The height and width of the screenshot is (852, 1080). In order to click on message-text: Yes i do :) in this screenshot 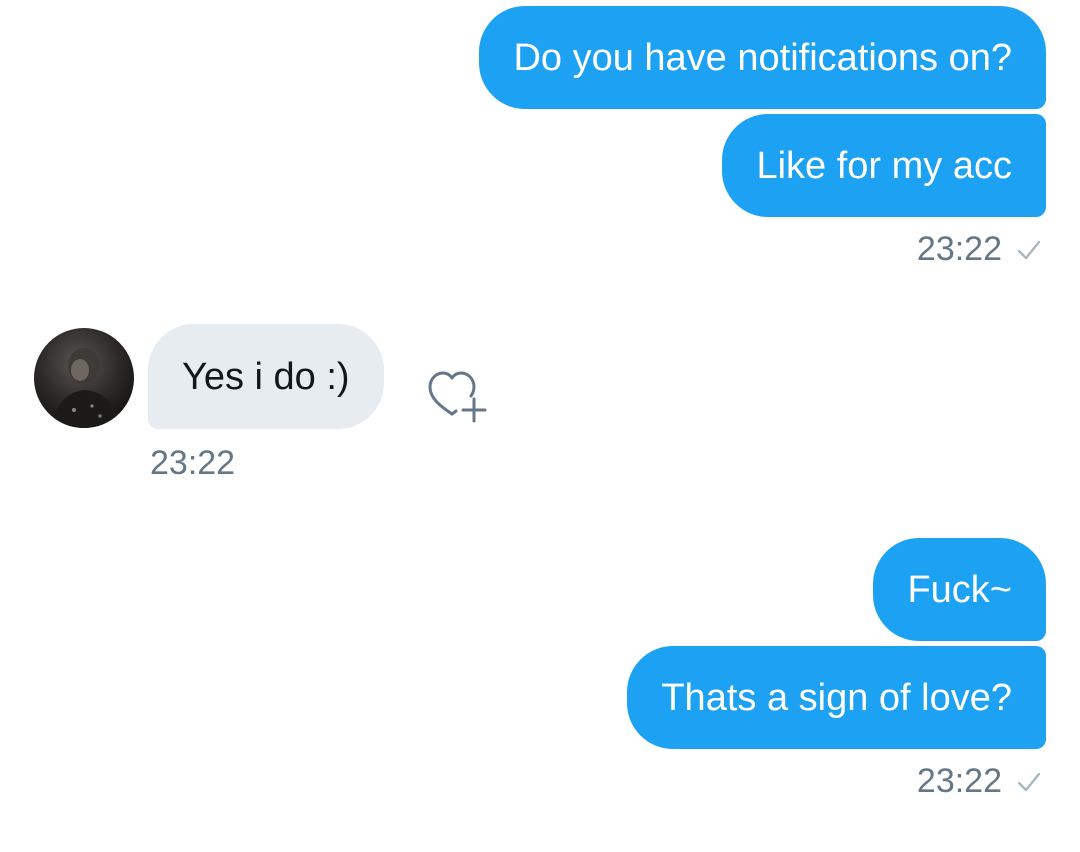, I will do `click(266, 376)`.